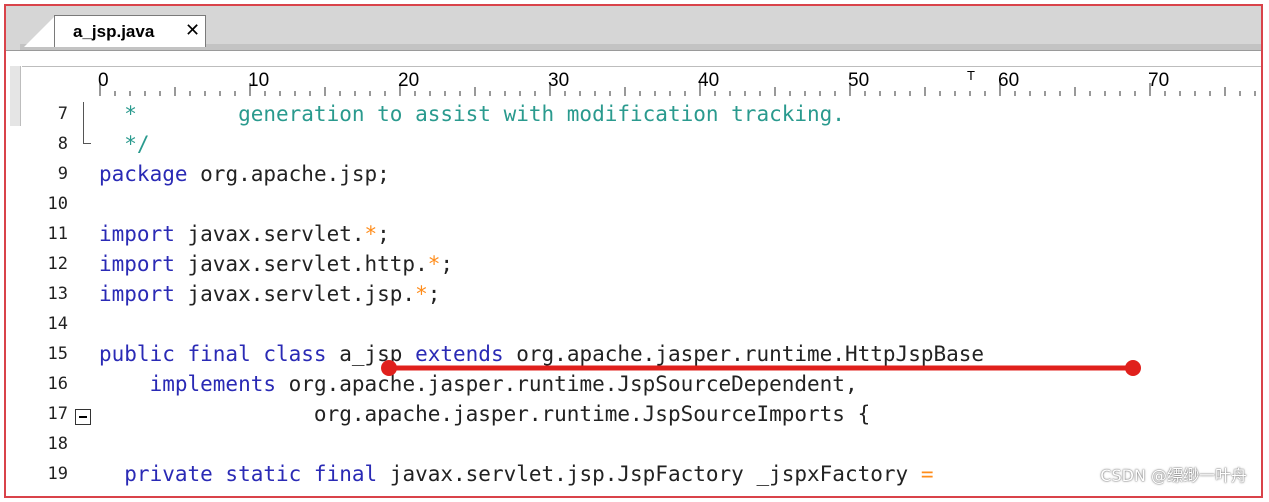 This screenshot has width=1269, height=502. Describe the element at coordinates (57, 384) in the screenshot. I see `line-number: 16` at that location.